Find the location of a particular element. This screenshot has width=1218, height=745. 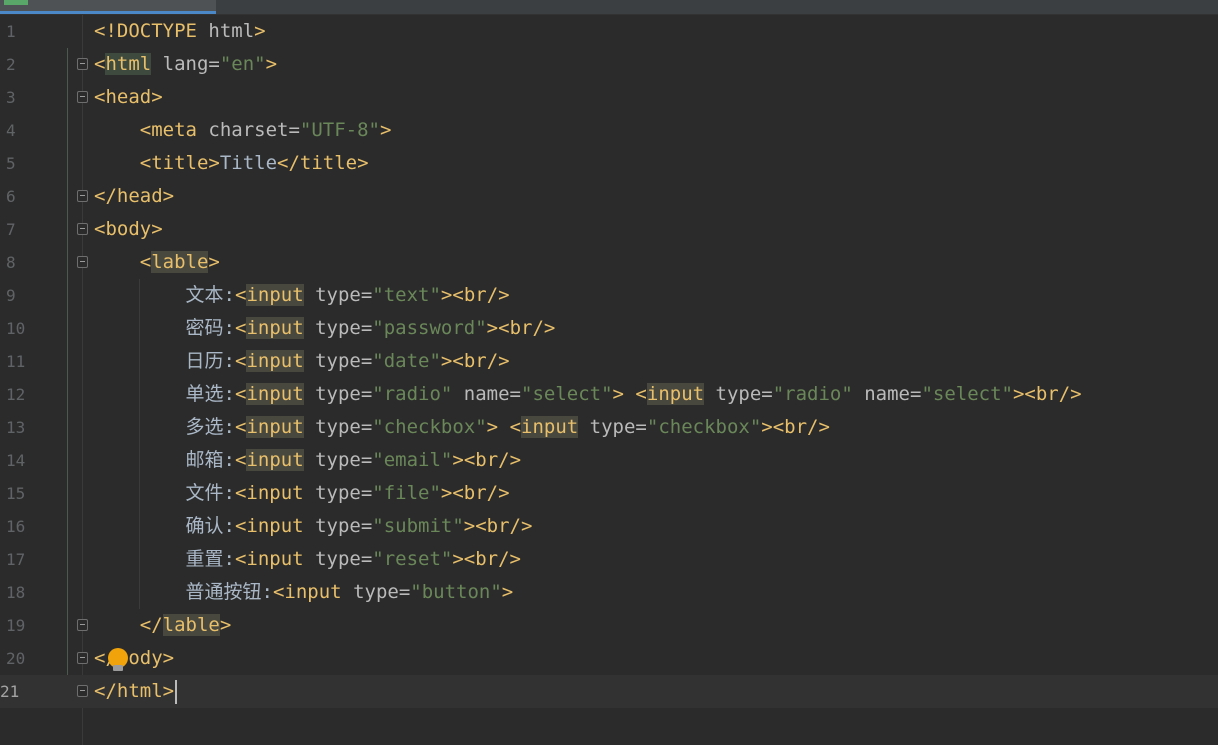

active-file-tab is located at coordinates (108, 7).